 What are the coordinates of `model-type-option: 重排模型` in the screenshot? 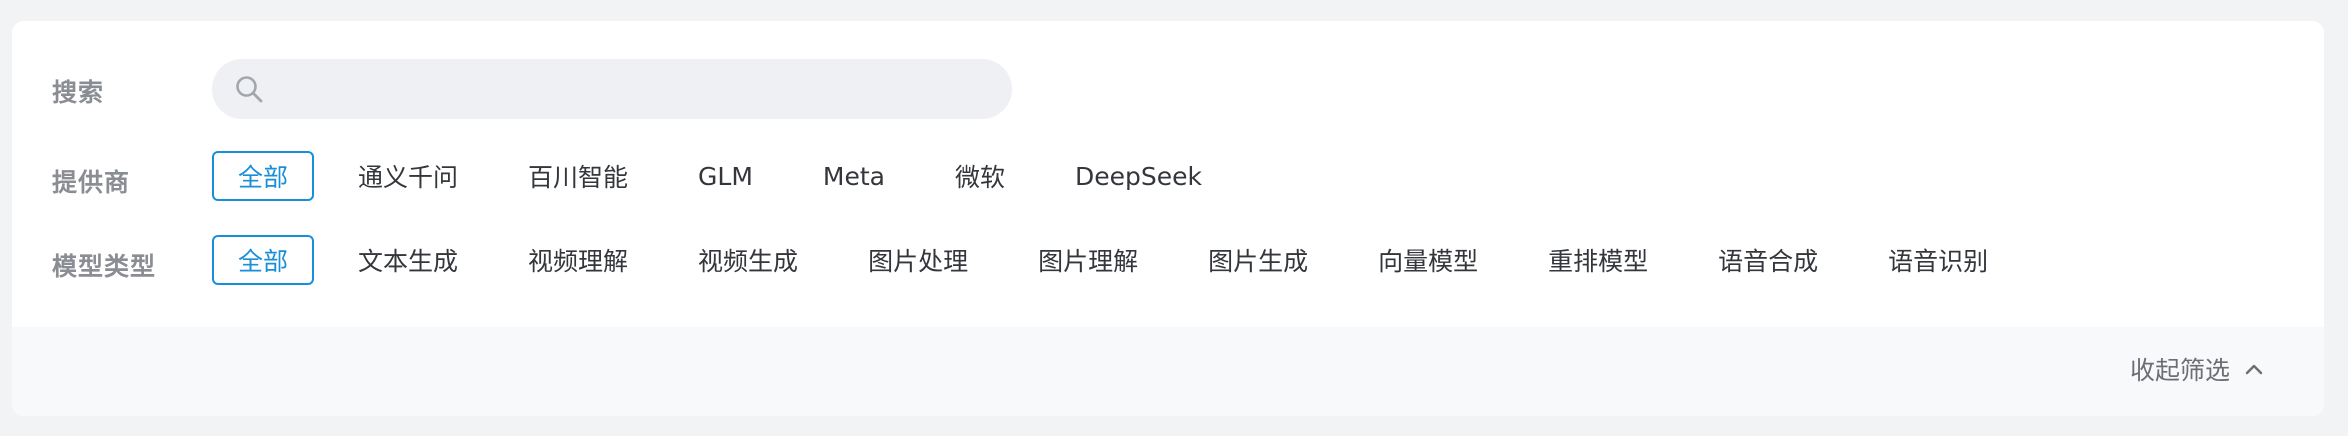 It's located at (1598, 260).